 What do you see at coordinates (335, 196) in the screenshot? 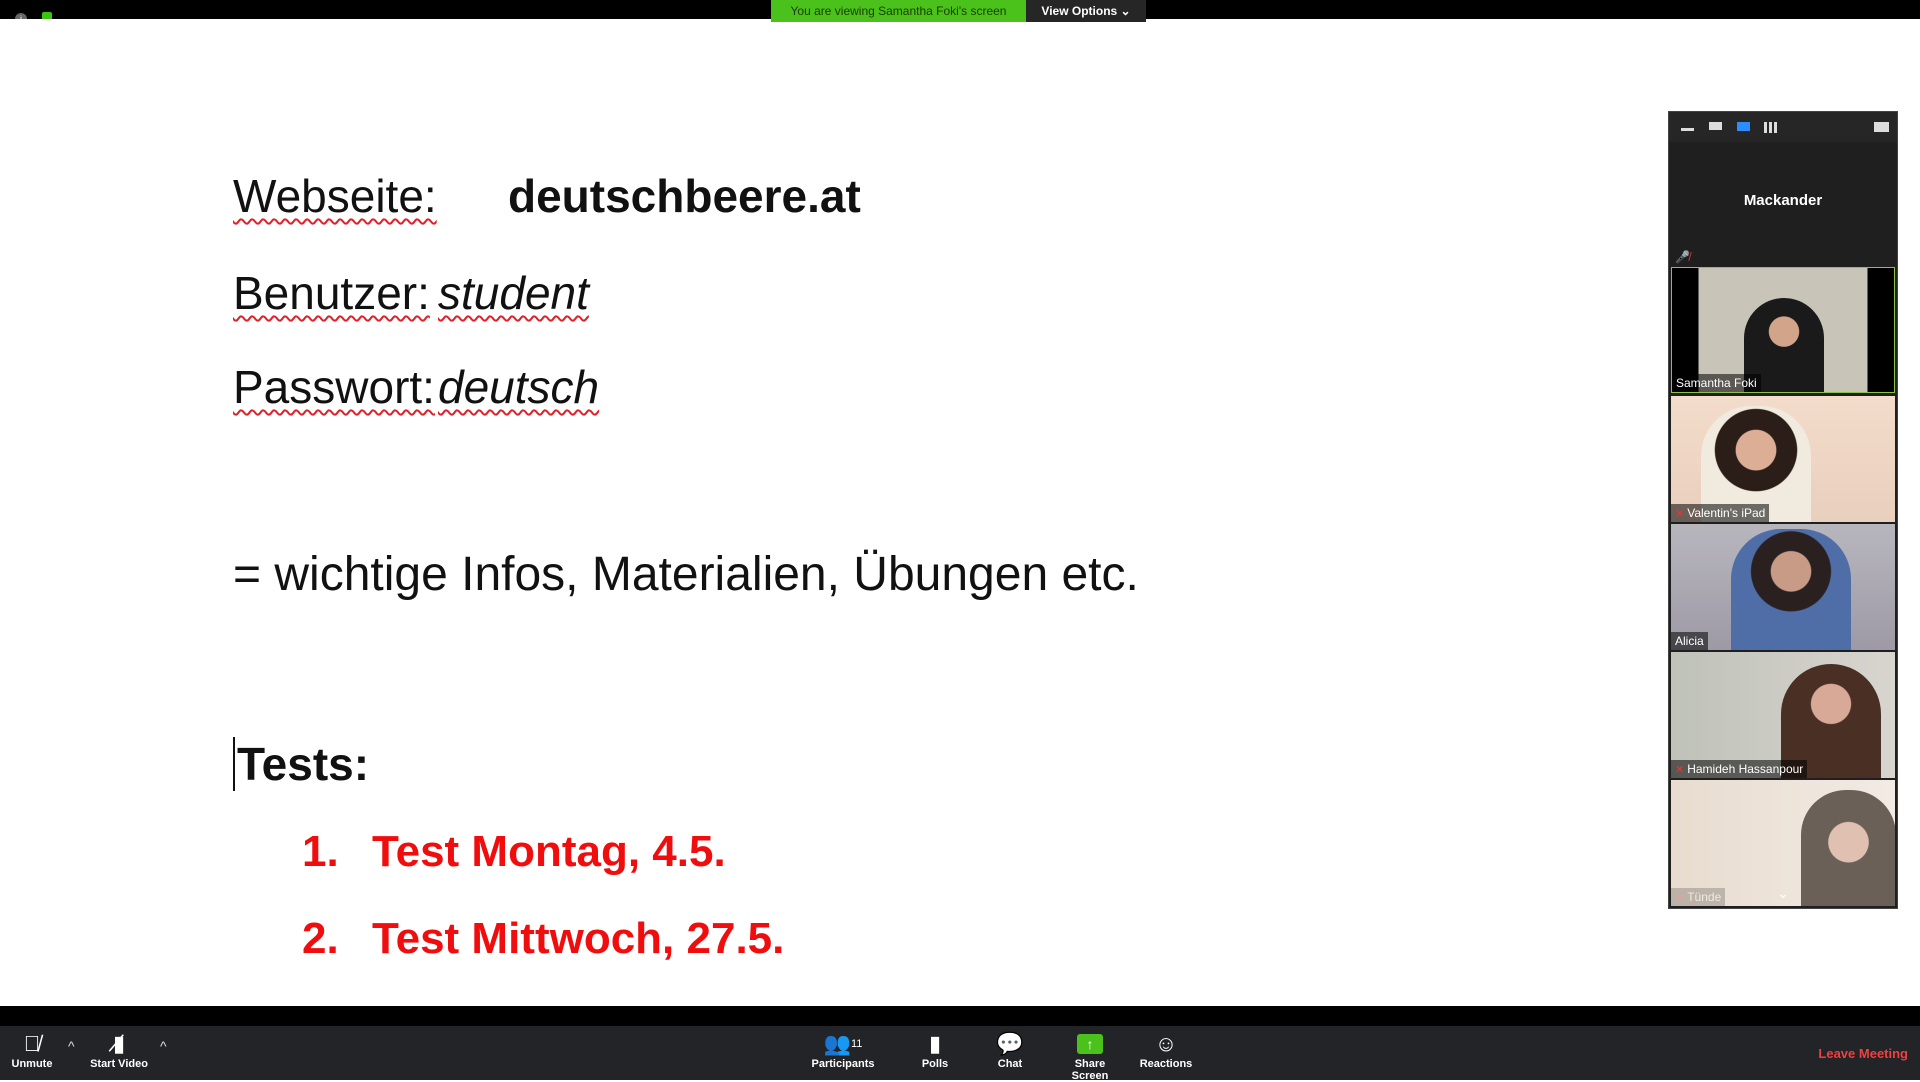
I see `website-label: Webseite:` at bounding box center [335, 196].